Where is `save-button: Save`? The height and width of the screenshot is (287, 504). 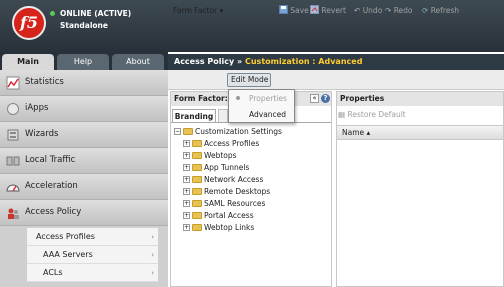 save-button: Save is located at coordinates (294, 10).